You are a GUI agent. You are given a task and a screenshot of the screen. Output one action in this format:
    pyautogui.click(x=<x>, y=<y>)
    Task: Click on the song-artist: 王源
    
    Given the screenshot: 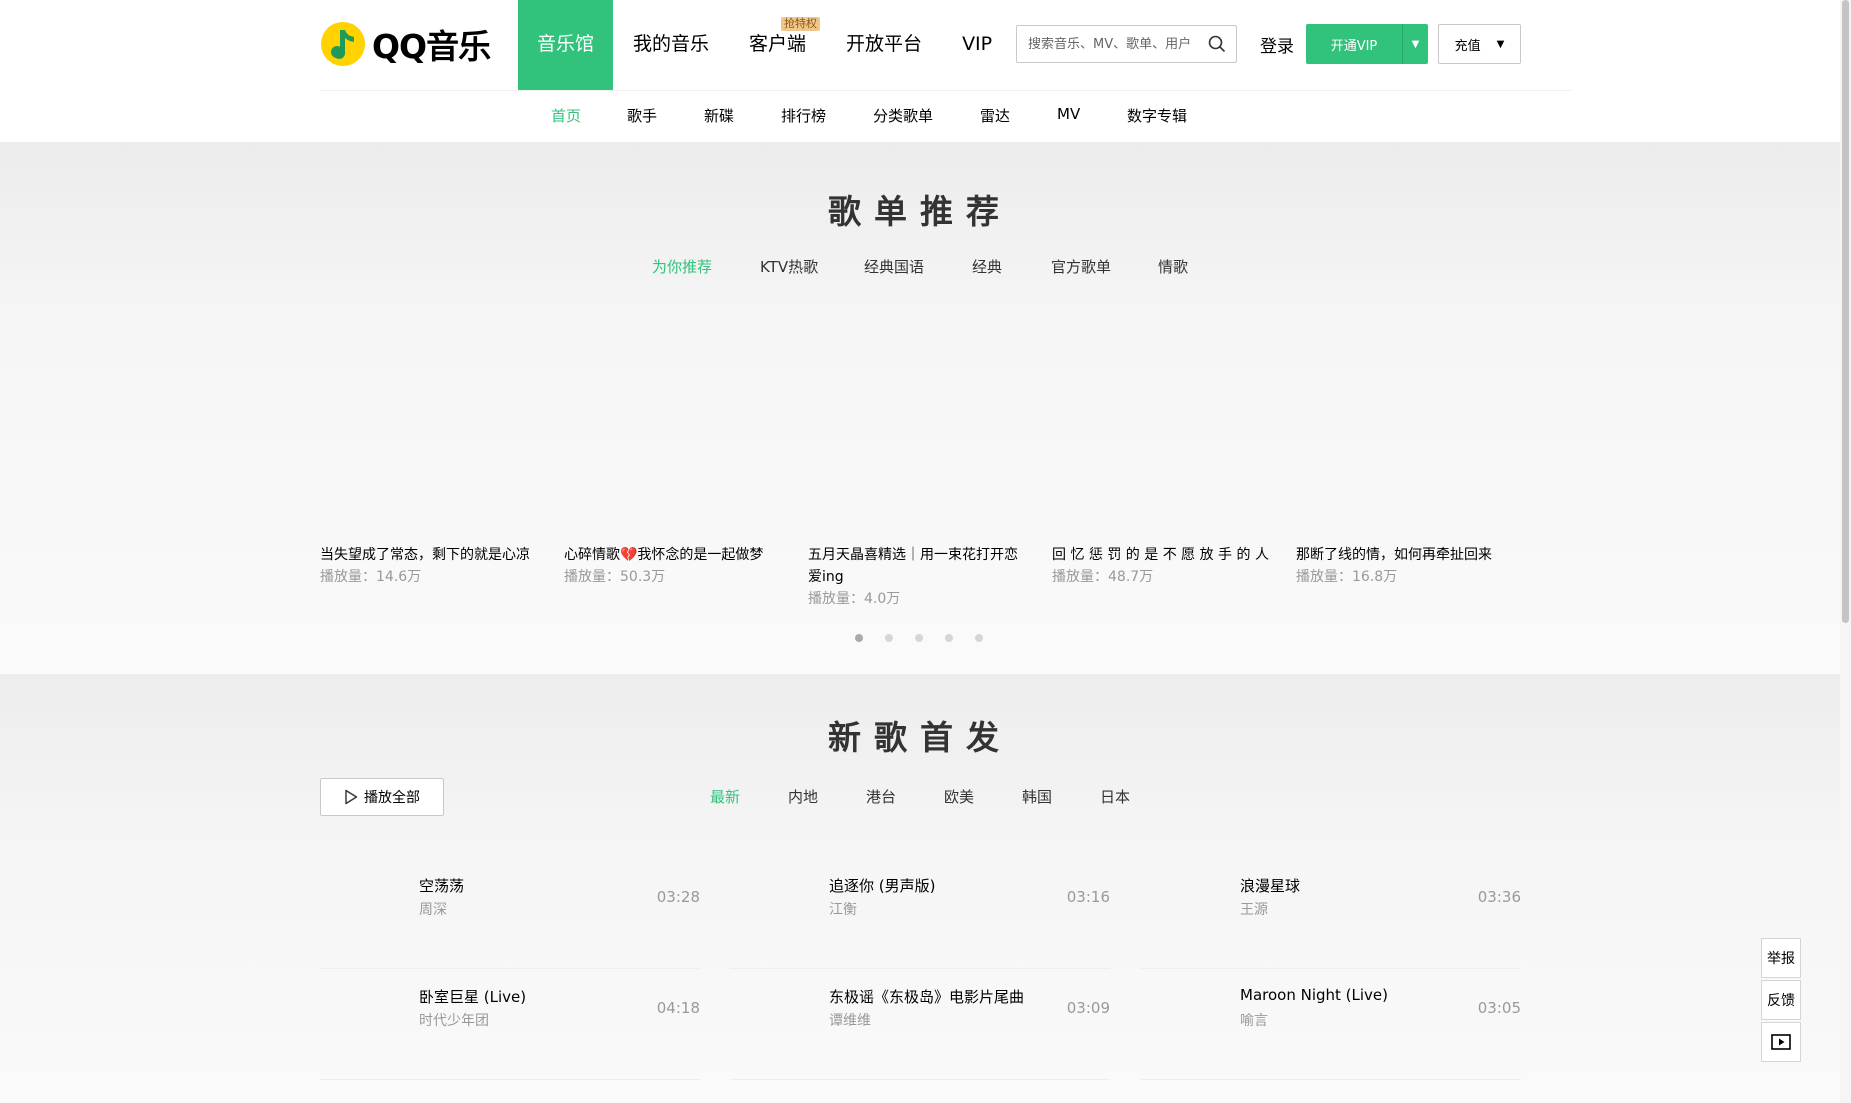 What is the action you would take?
    pyautogui.click(x=1254, y=909)
    